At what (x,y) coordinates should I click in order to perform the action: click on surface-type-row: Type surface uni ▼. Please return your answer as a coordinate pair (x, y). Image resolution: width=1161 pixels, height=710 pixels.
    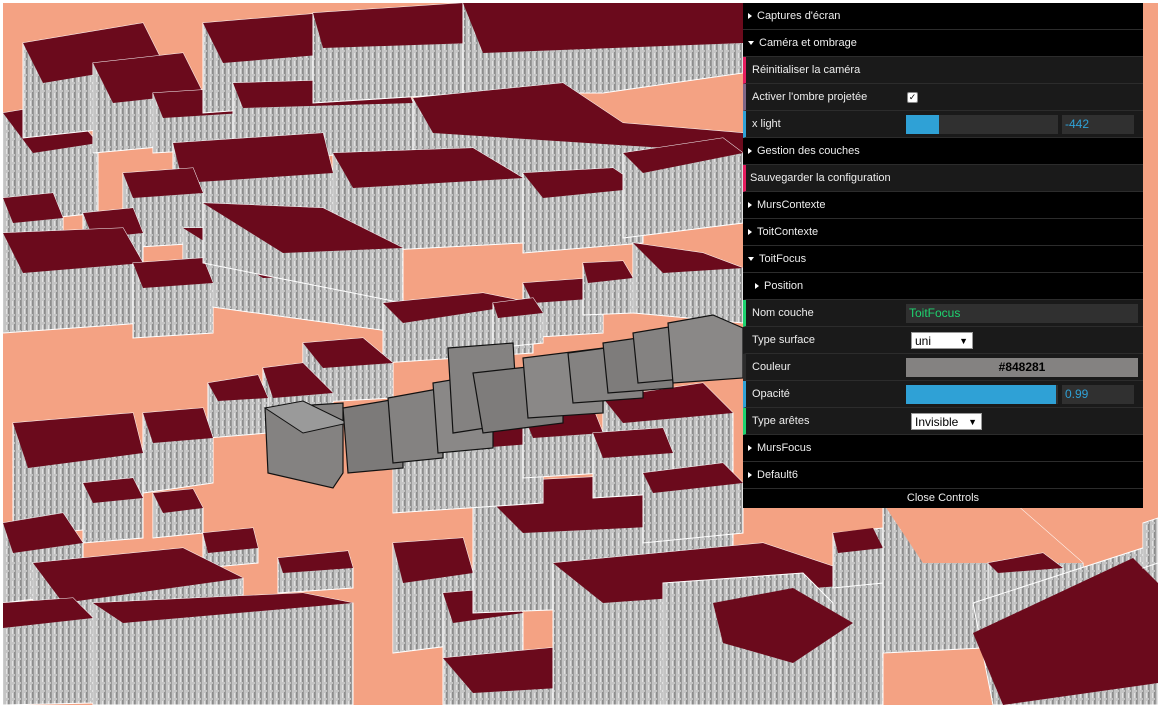
    Looking at the image, I should click on (943, 340).